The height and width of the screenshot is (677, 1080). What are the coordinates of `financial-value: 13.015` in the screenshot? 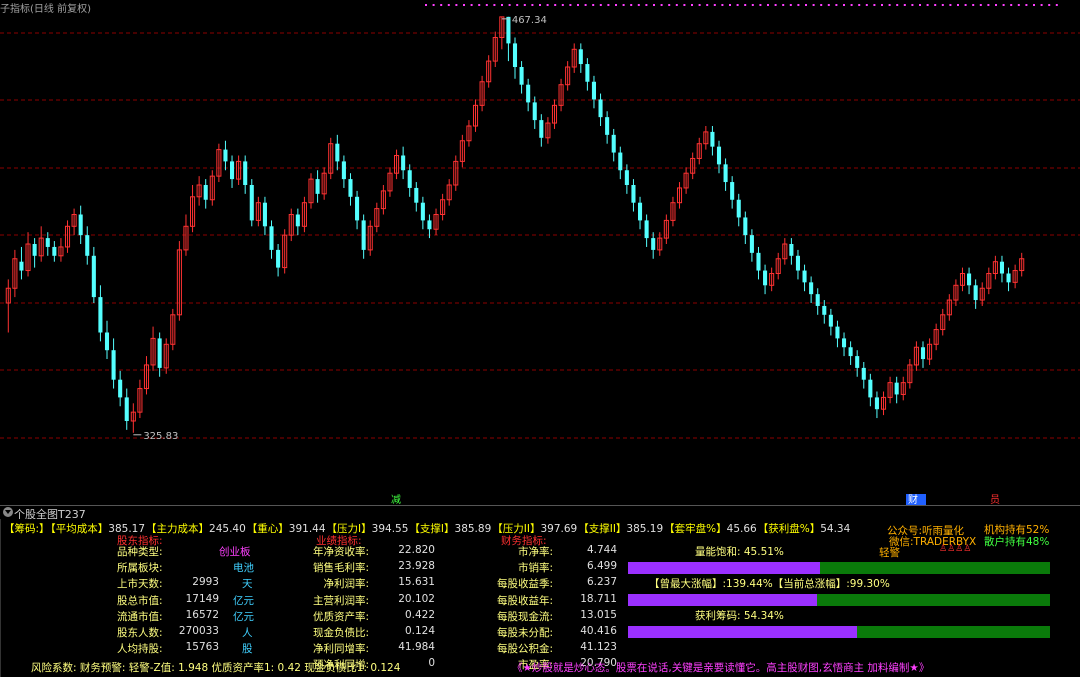 It's located at (598, 614).